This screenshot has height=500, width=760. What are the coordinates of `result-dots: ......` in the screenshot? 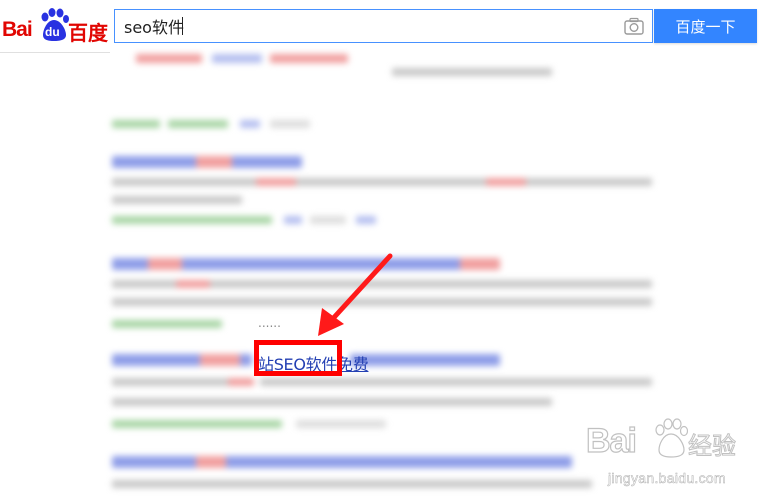 It's located at (269, 323).